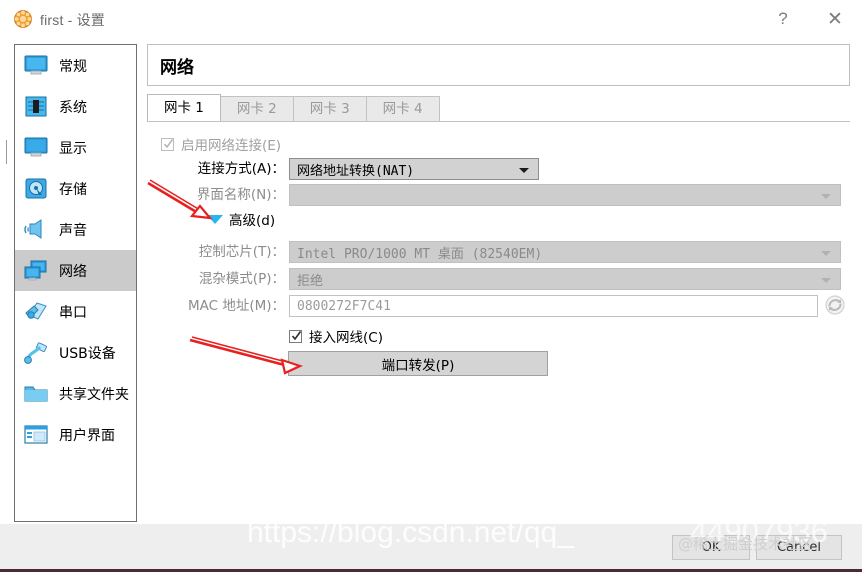  I want to click on attached-to-value: 网络地址转换(NAT), so click(356, 171).